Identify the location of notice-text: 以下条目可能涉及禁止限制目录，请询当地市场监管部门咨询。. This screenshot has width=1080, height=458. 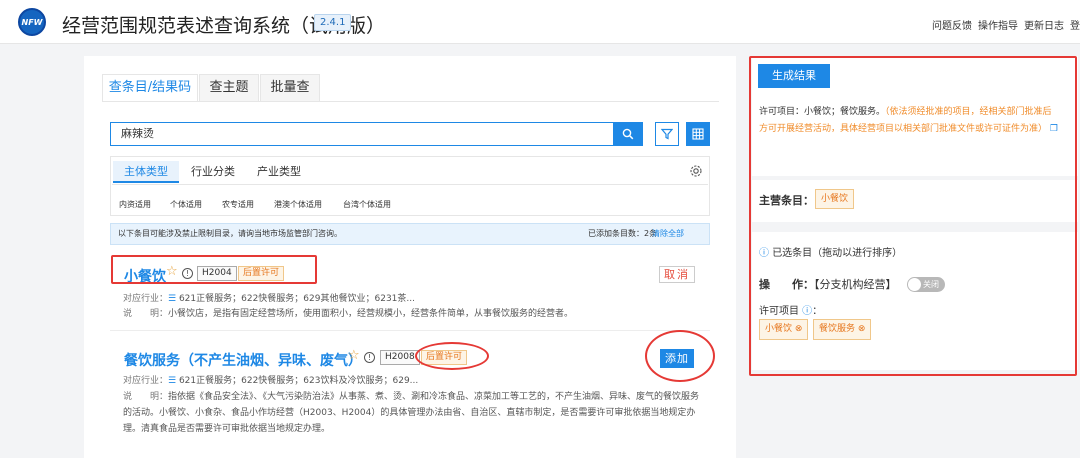
(230, 233).